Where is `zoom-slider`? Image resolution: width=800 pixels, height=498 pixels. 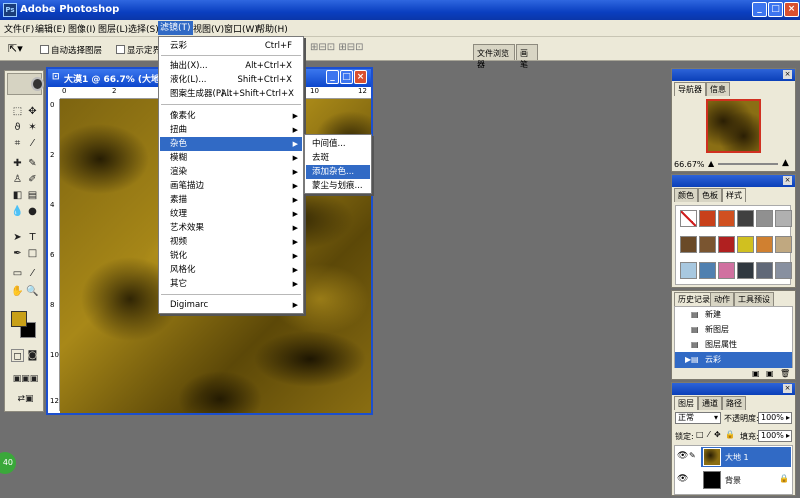 zoom-slider is located at coordinates (748, 164).